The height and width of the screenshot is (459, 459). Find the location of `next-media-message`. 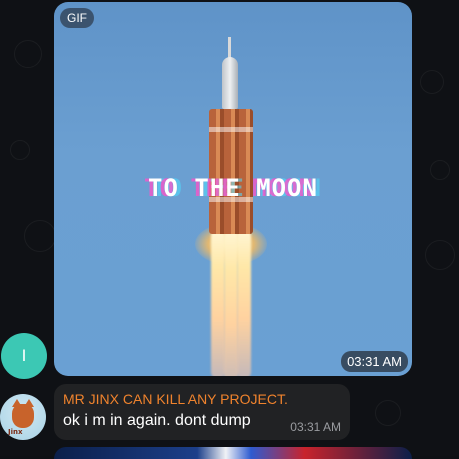

next-media-message is located at coordinates (233, 453).